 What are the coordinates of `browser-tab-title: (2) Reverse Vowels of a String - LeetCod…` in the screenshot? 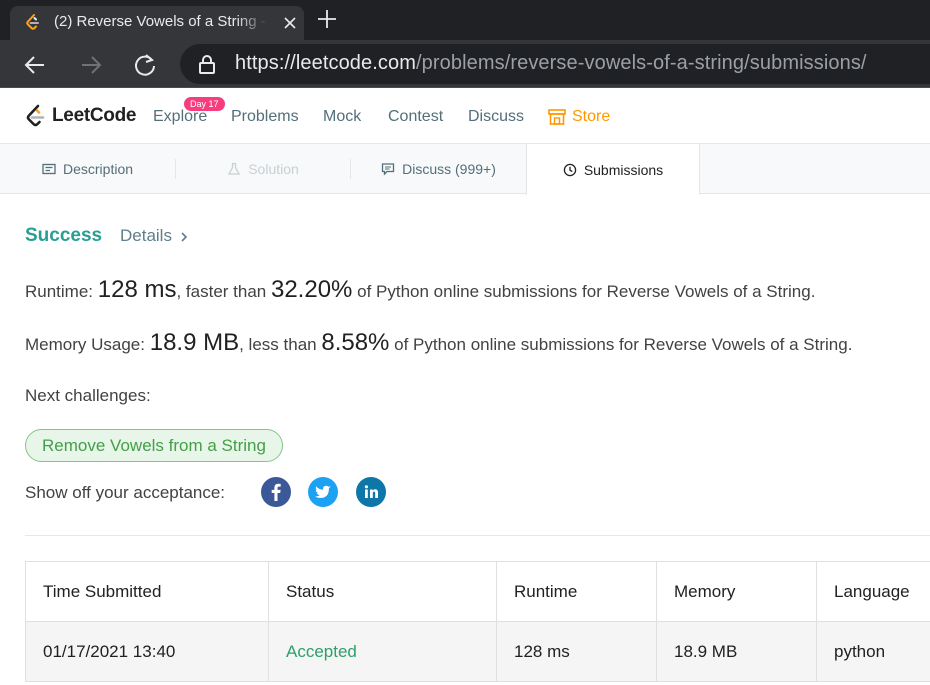 It's located at (161, 21).